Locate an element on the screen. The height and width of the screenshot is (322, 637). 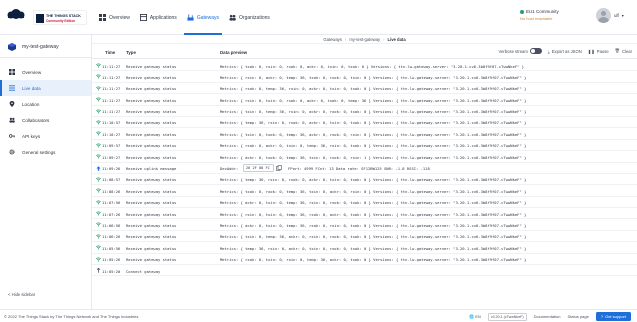
event-time: 11:09:27 is located at coordinates (111, 157).